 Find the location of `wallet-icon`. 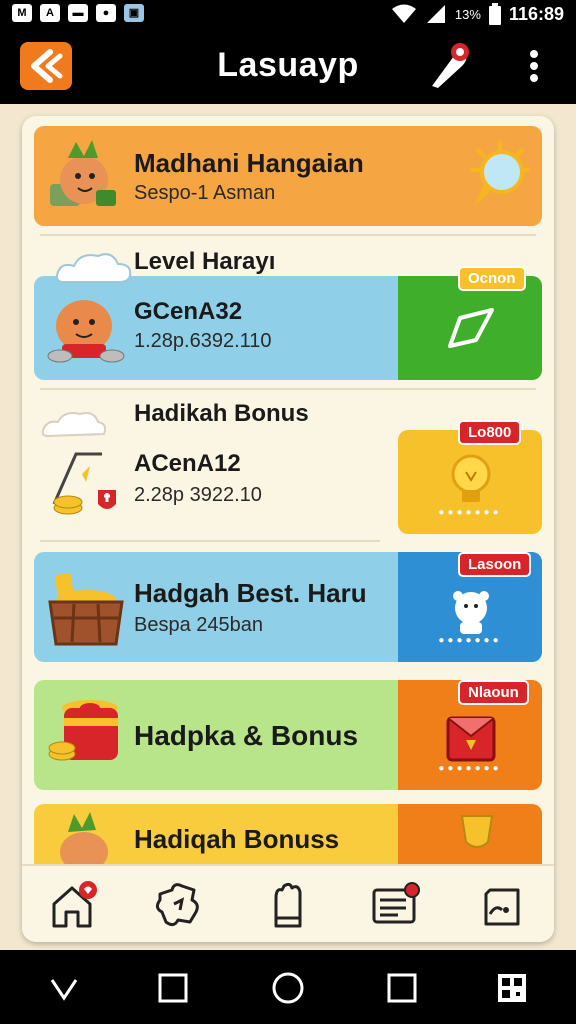

wallet-icon is located at coordinates (502, 907).